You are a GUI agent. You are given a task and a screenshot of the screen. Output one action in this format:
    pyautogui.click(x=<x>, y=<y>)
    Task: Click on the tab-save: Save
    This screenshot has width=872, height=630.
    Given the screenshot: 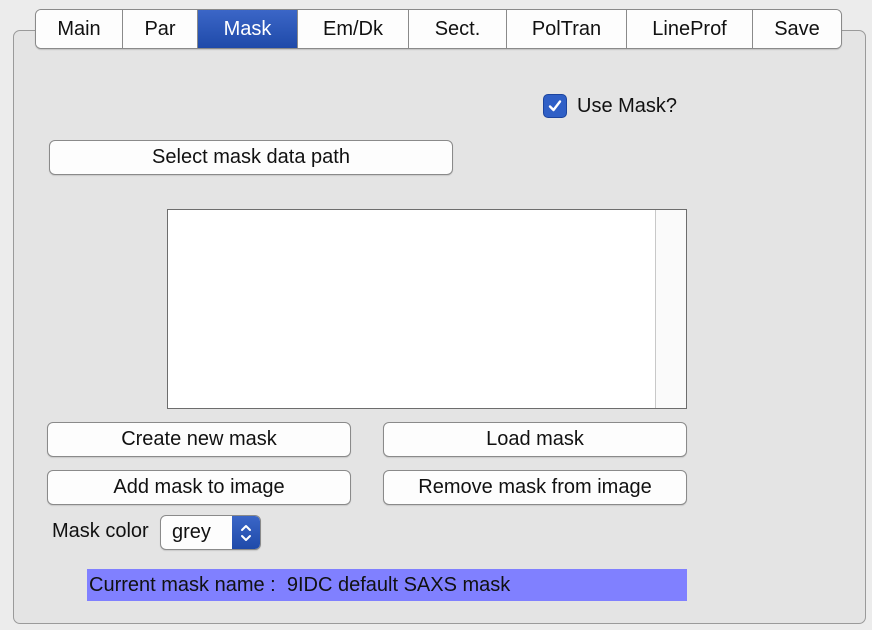 What is the action you would take?
    pyautogui.click(x=797, y=29)
    